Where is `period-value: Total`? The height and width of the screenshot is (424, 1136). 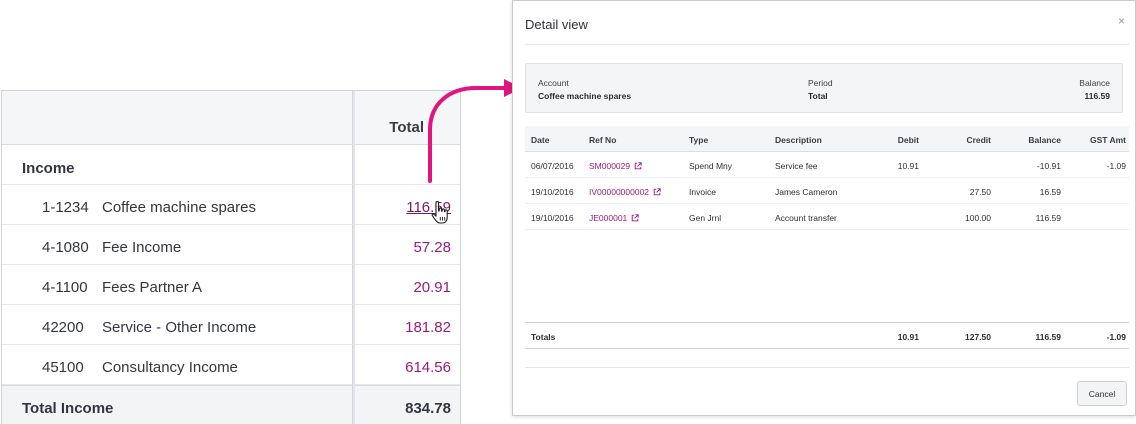 period-value: Total is located at coordinates (818, 96).